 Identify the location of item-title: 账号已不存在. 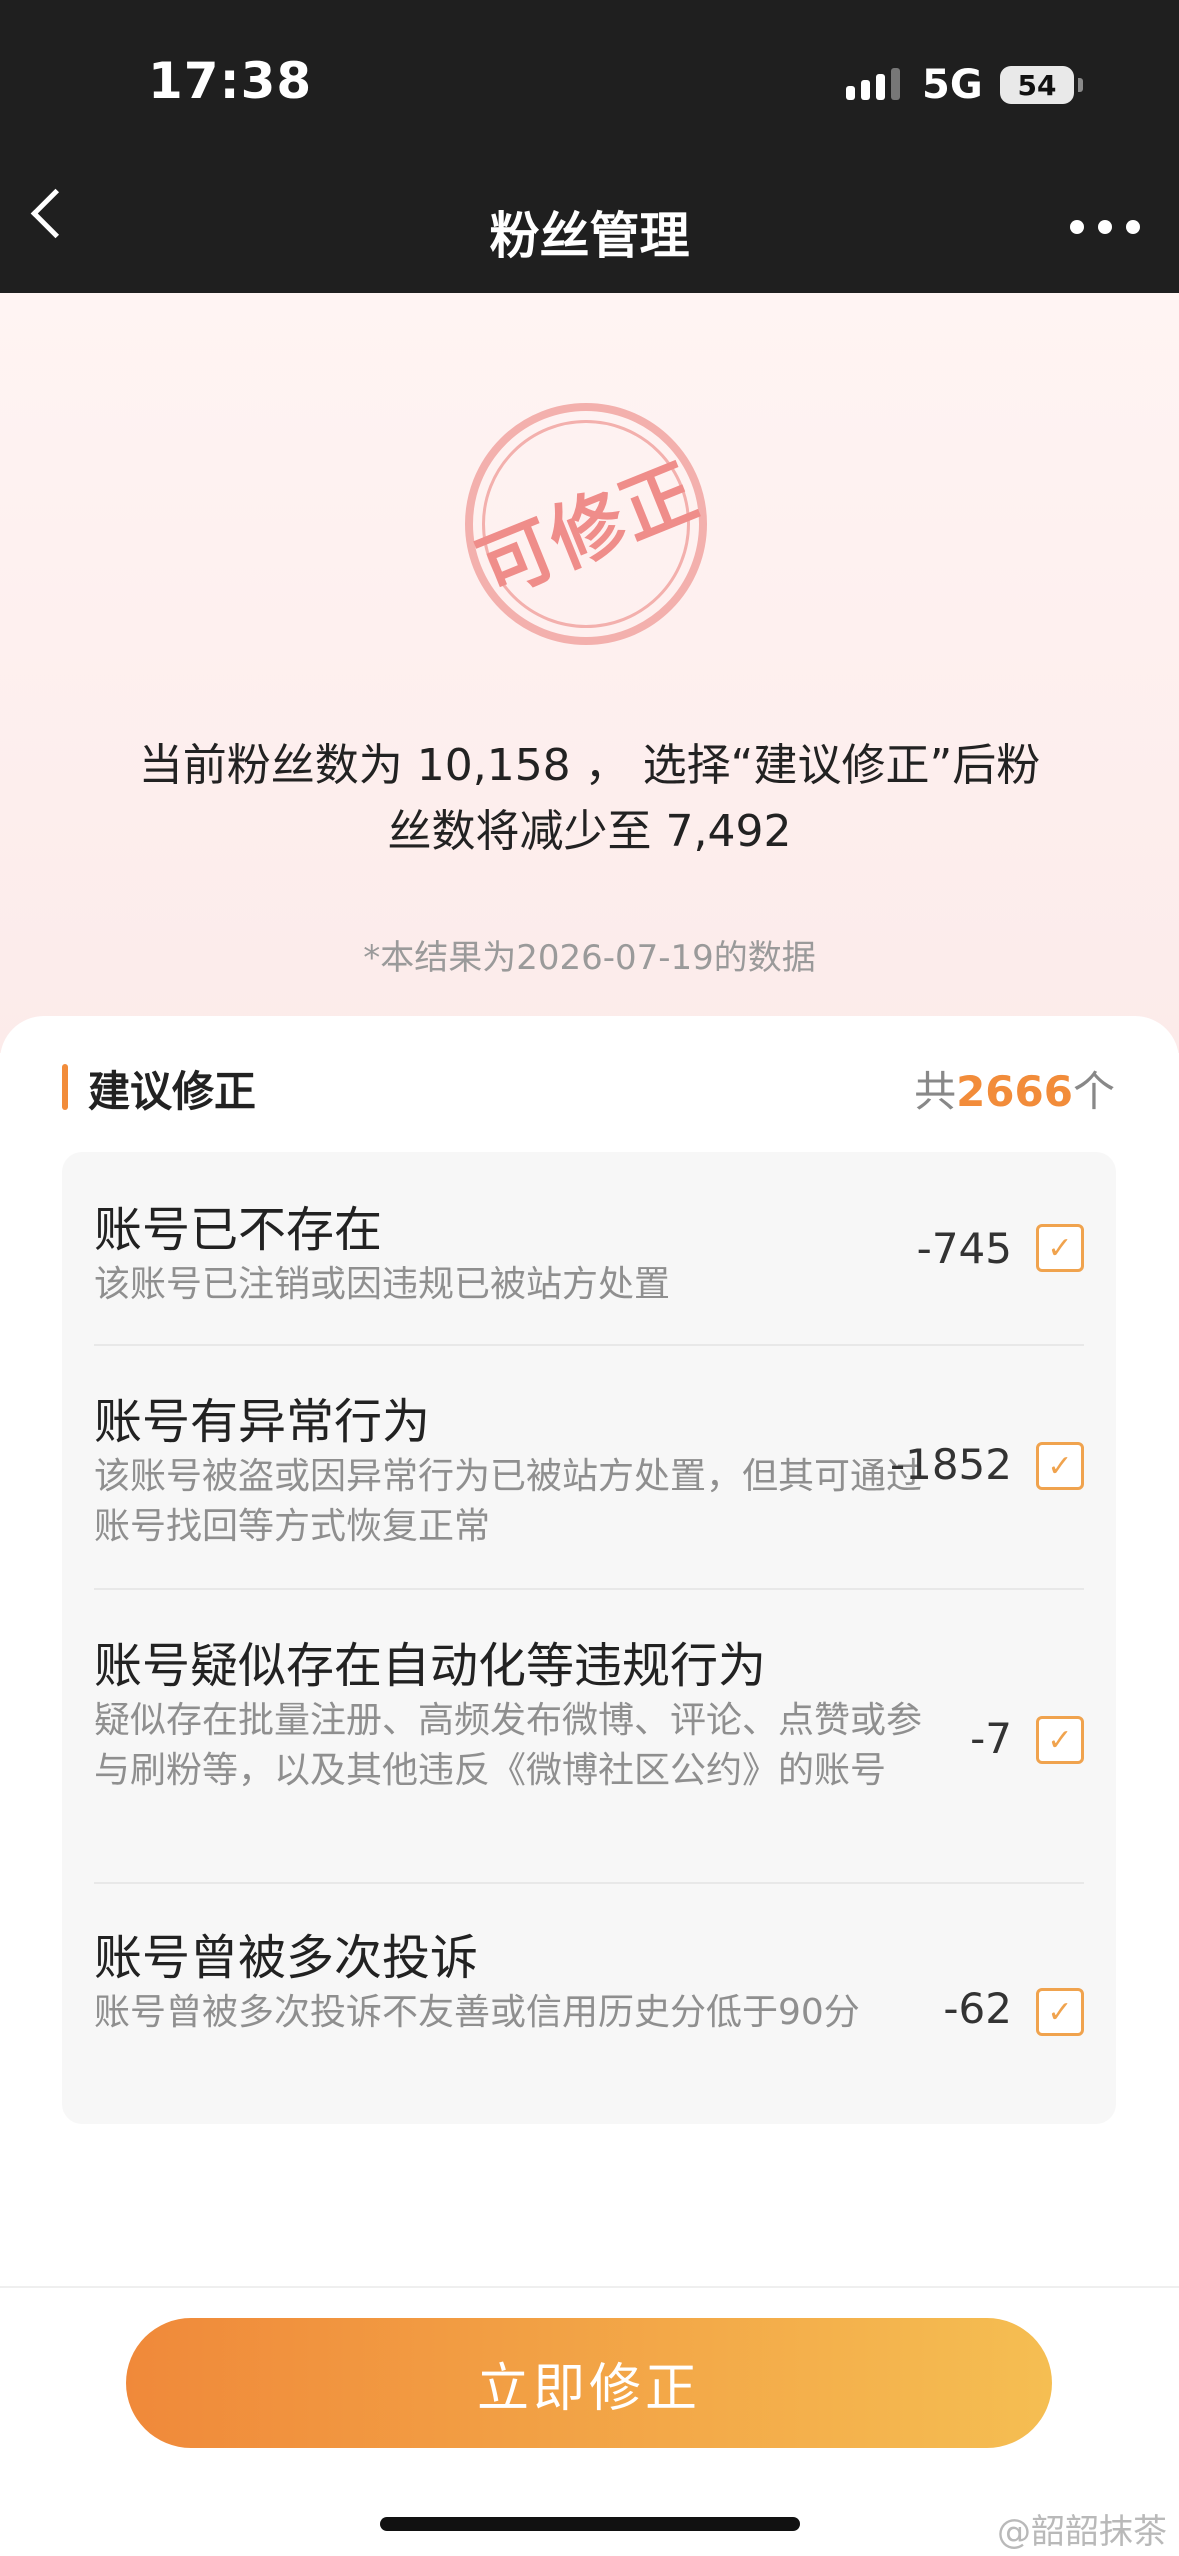
(238, 1230).